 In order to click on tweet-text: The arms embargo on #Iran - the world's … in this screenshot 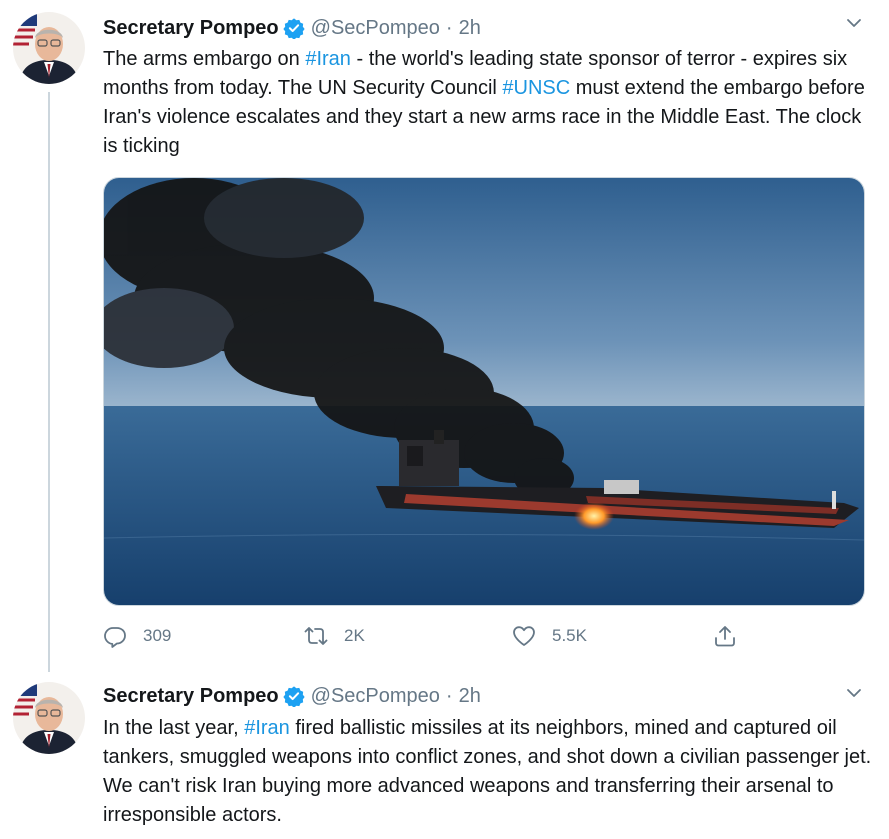, I will do `click(488, 103)`.